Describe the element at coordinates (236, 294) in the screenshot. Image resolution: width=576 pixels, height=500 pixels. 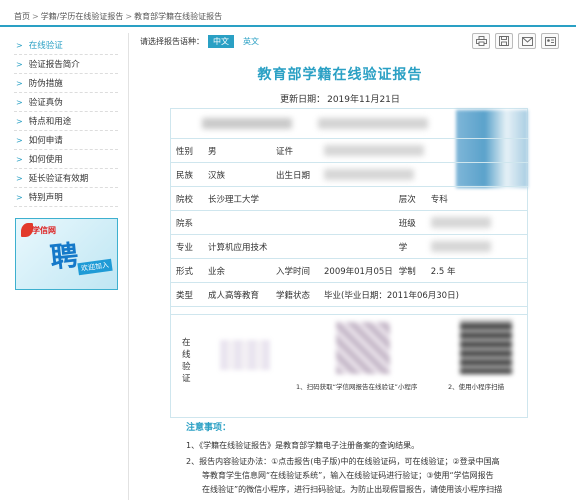
I see `type-value: 成人高等教育` at that location.